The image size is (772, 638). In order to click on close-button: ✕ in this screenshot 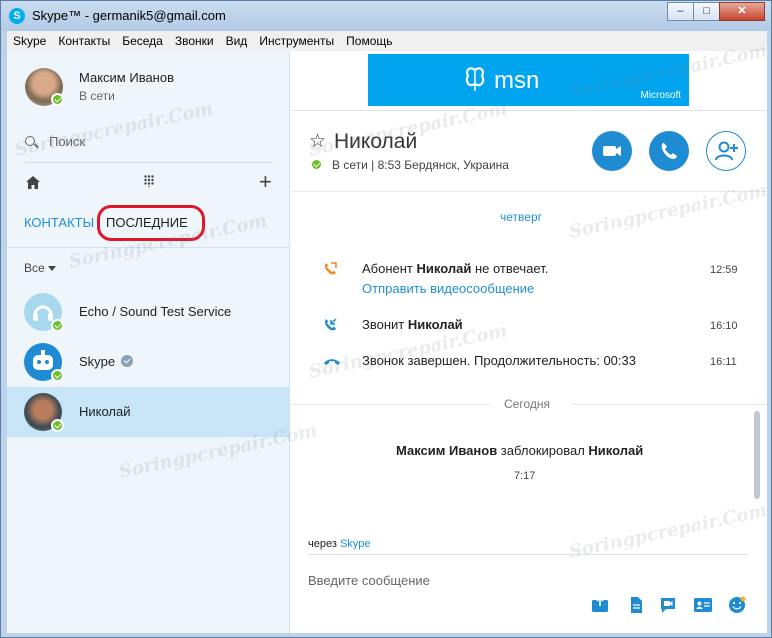, I will do `click(742, 11)`.